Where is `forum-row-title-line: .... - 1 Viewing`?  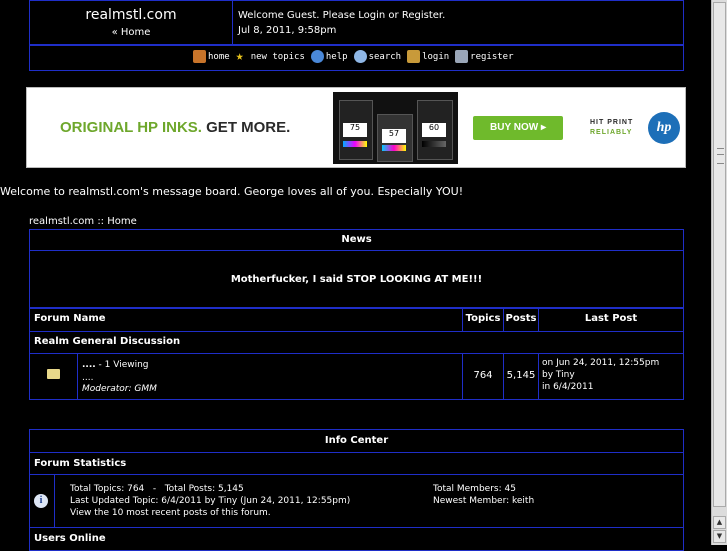 forum-row-title-line: .... - 1 Viewing is located at coordinates (115, 365).